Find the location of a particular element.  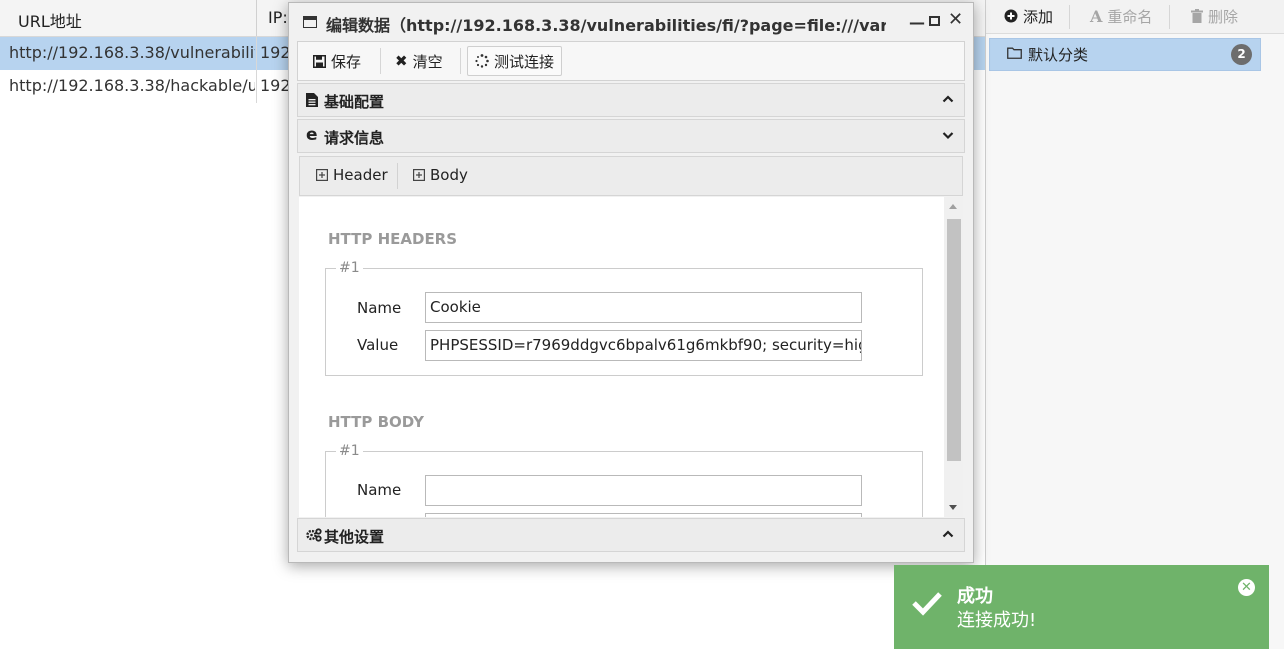

category-toolbar: 添加 A 重命名 删除 is located at coordinates (1135, 17).